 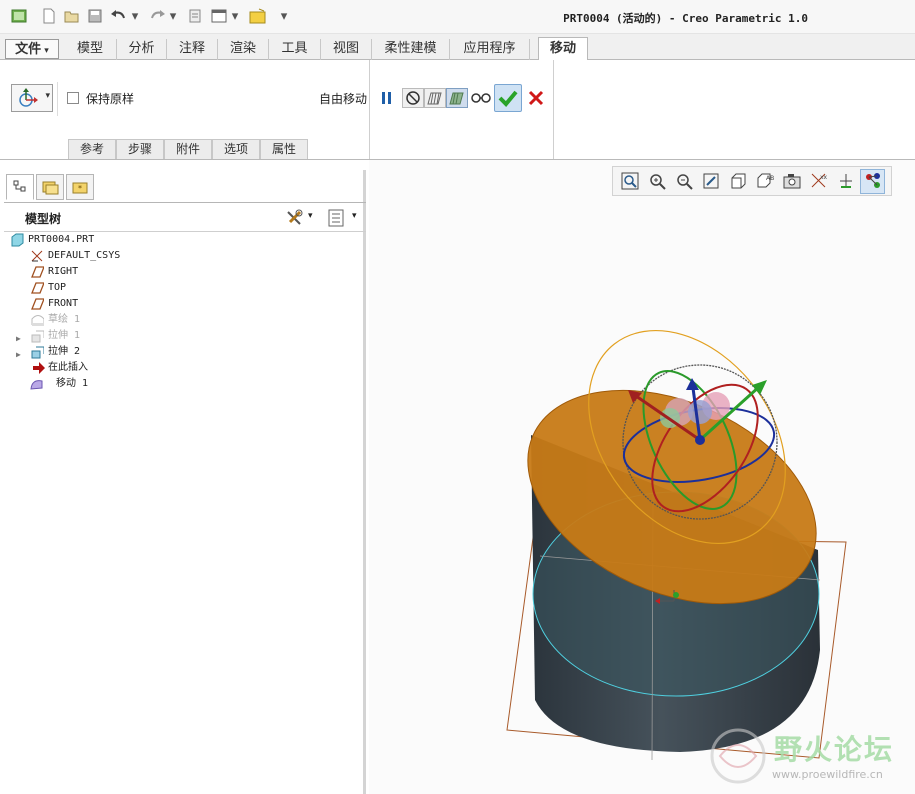 I want to click on keep-original-checkbox, so click(x=73, y=98).